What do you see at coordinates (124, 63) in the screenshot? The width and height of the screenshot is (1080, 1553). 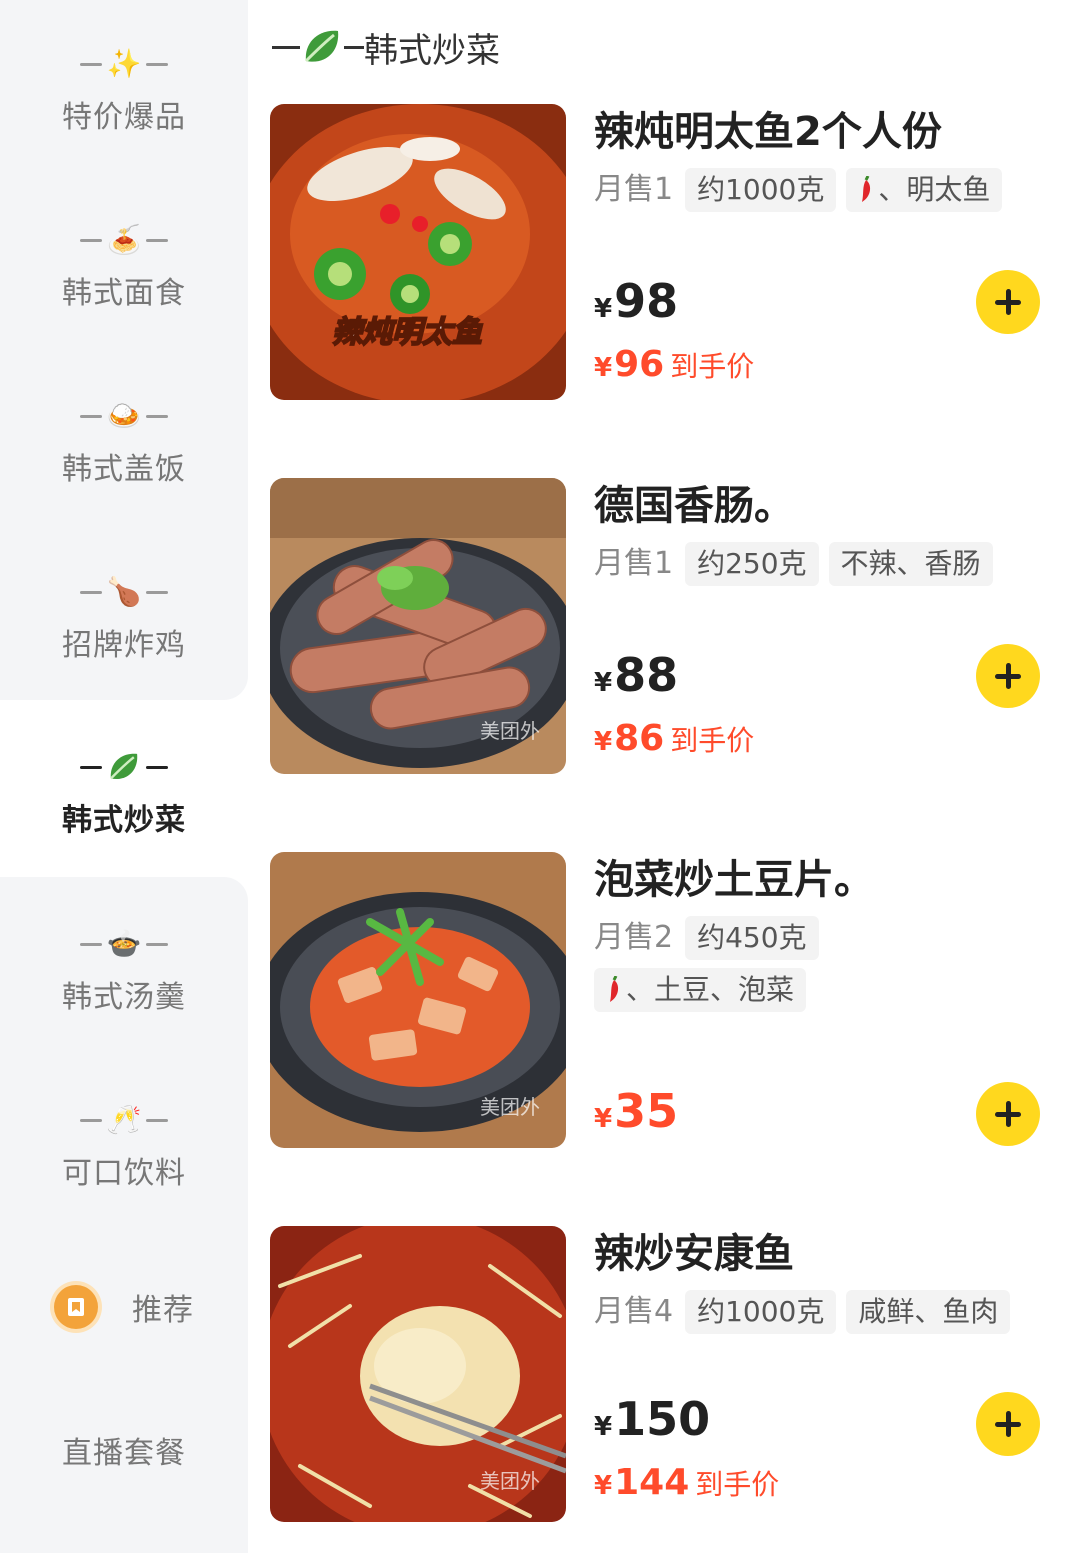 I see `sparkles-icon: ✨` at bounding box center [124, 63].